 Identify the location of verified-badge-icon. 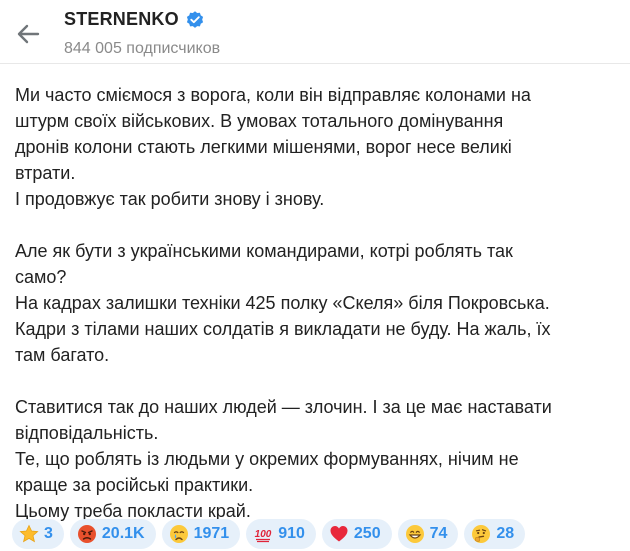
(194, 19).